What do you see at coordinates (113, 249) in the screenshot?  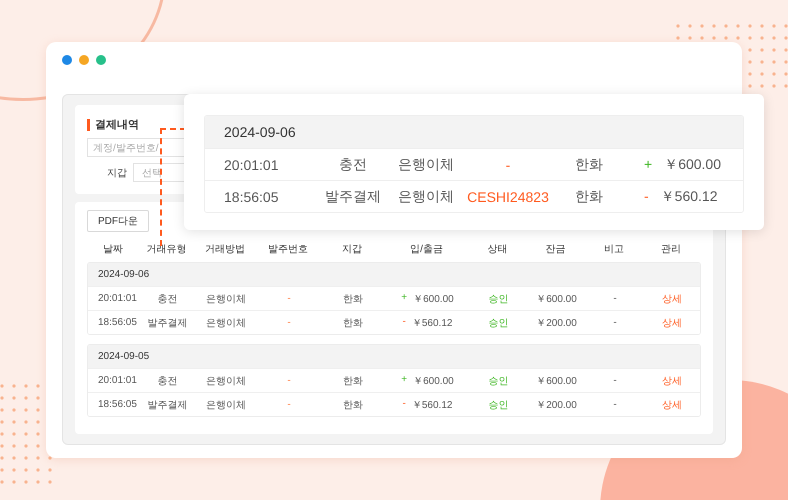 I see `column-header: 날짜` at bounding box center [113, 249].